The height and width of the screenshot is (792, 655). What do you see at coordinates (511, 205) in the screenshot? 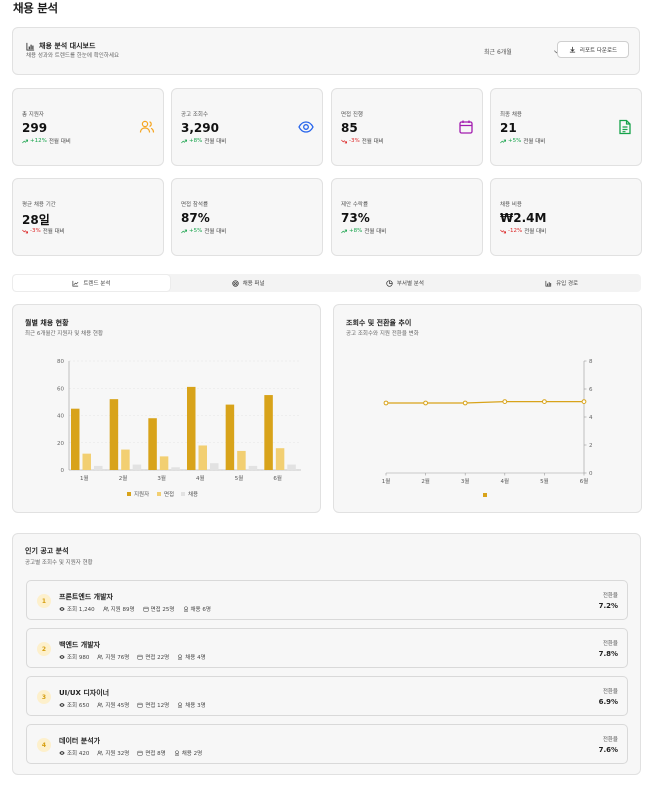
I see `stat-label: 채용 비용` at bounding box center [511, 205].